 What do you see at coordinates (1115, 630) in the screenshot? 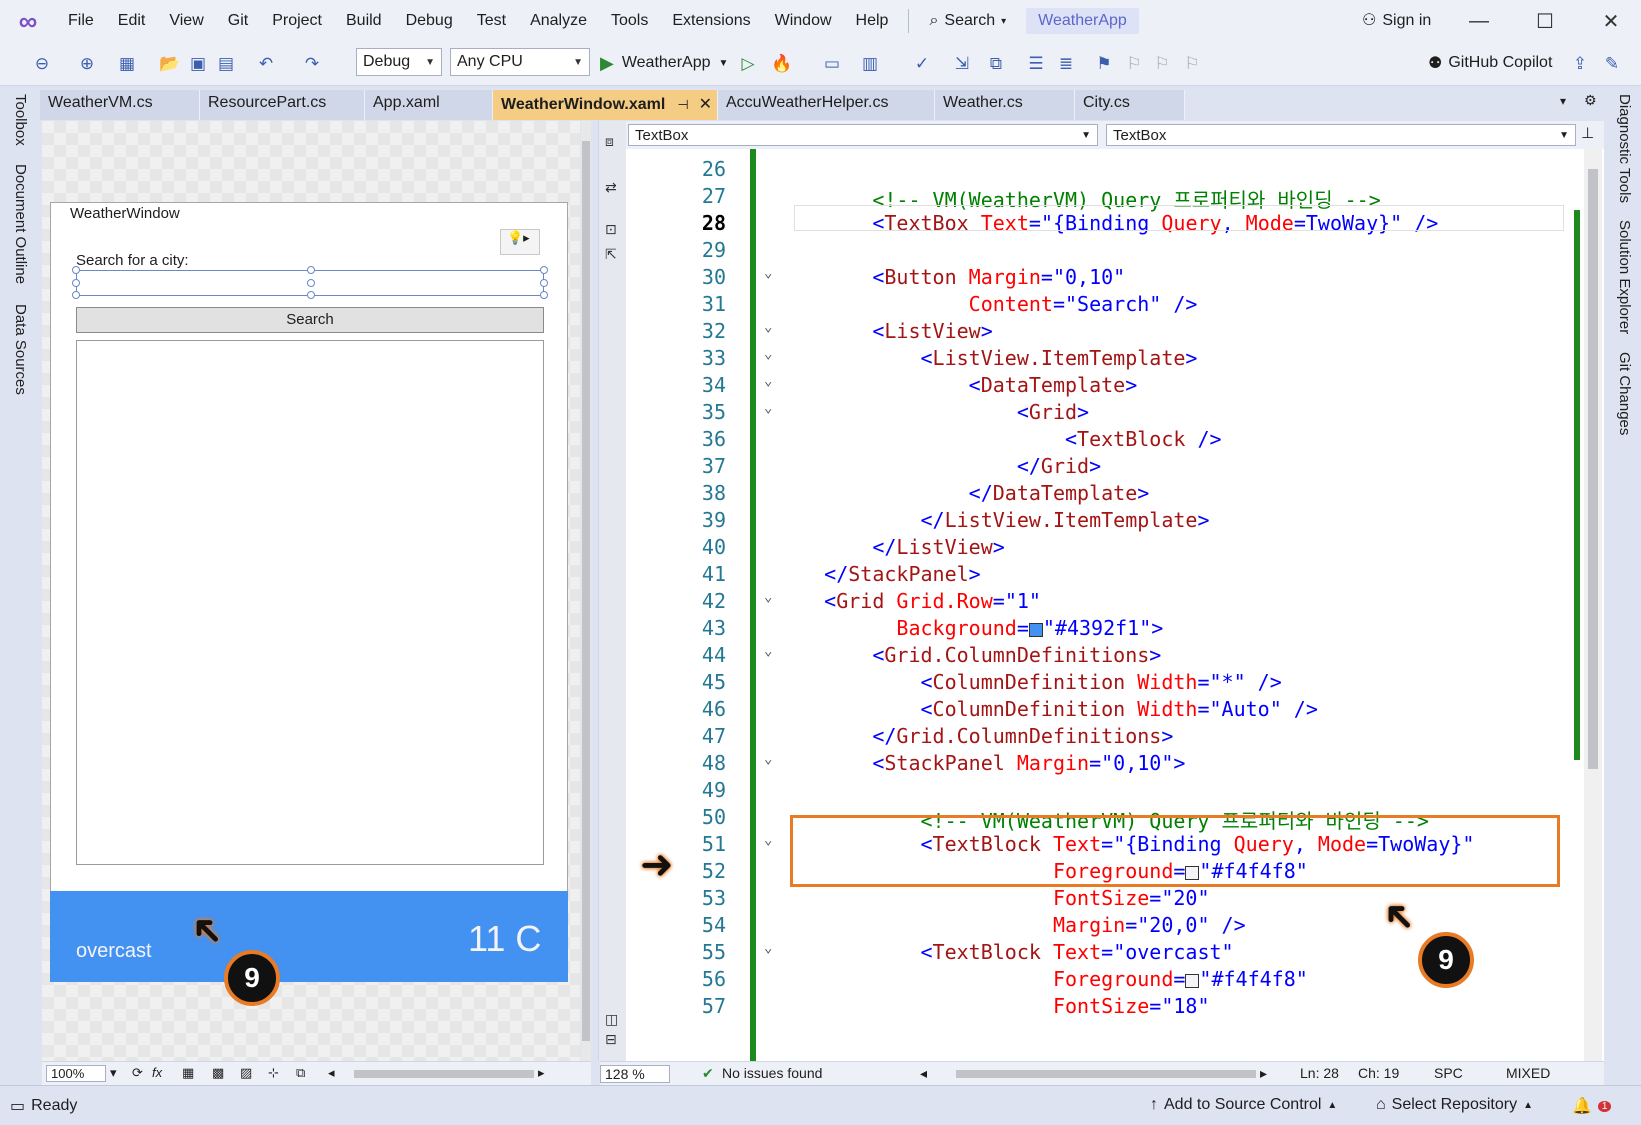
I see `code-line: 43 Background= "#4392f1">` at bounding box center [1115, 630].